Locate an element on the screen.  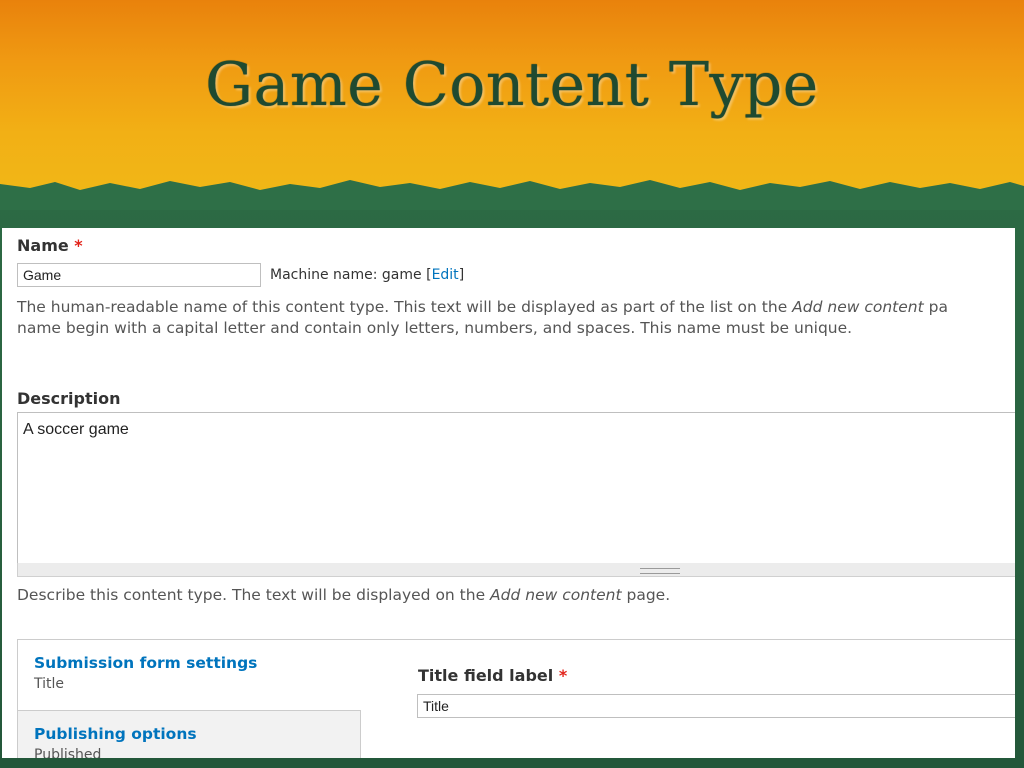
description-help-emphasis: Add new content is located at coordinates (556, 595).